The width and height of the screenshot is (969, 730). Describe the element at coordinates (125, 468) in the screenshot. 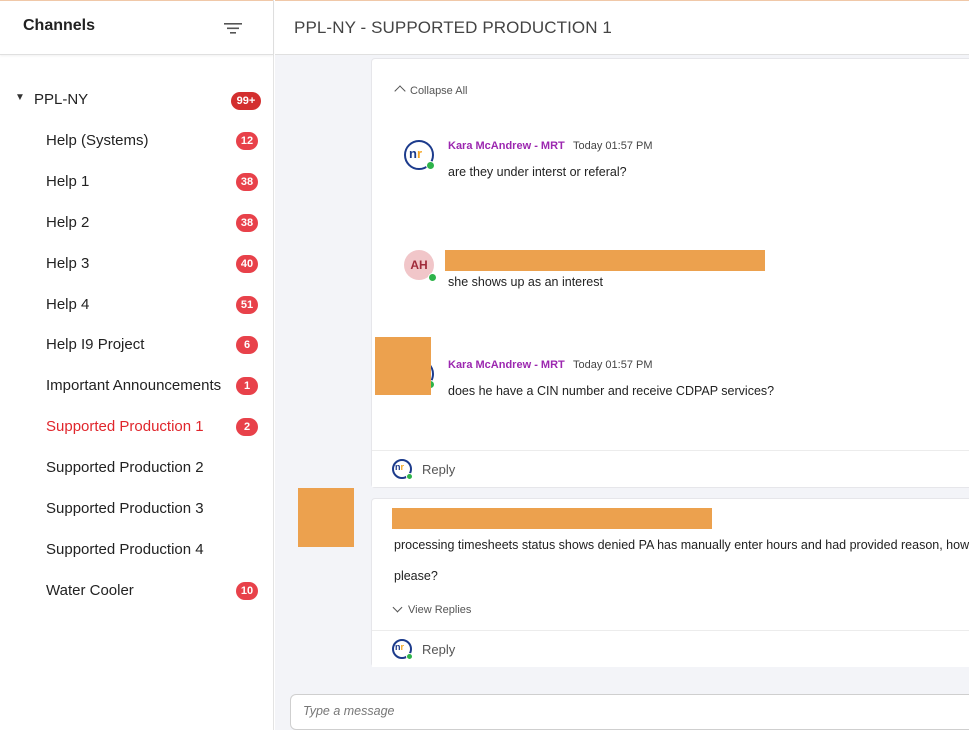

I see `sidebar-item-label: Supported Production 2` at that location.